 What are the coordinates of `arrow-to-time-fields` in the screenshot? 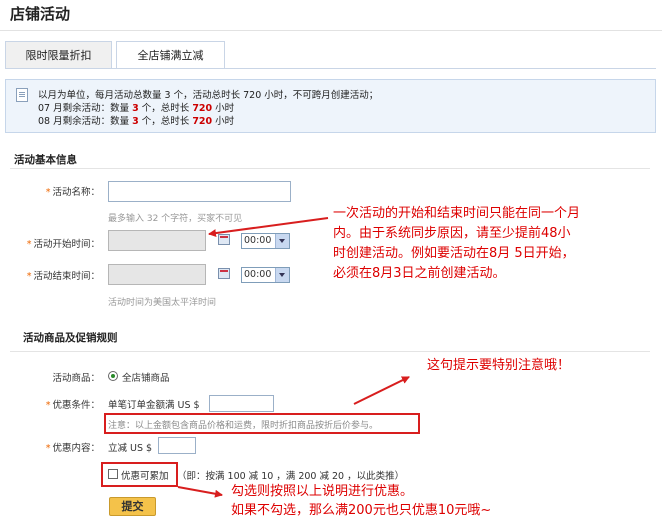 It's located at (268, 227).